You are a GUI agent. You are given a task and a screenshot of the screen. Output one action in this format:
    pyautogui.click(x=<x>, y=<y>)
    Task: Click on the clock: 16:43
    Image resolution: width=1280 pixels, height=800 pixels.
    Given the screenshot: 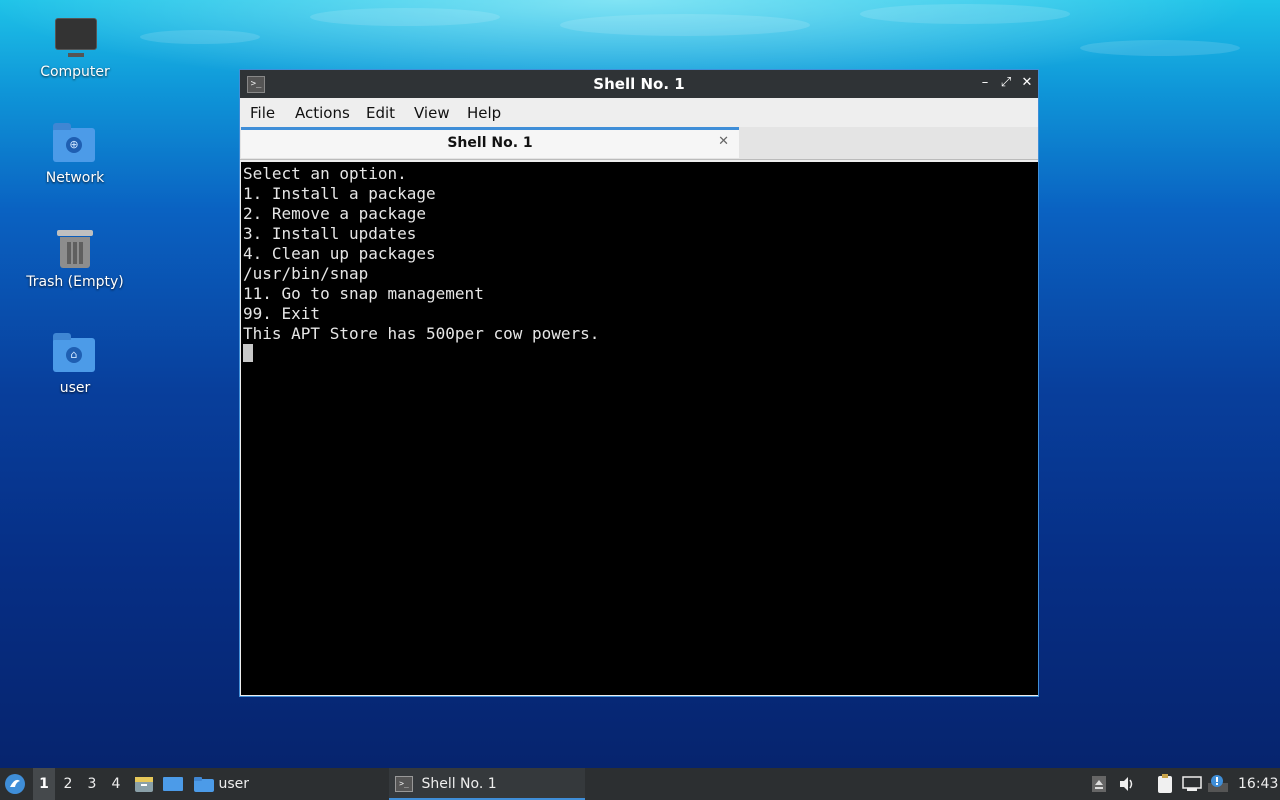 What is the action you would take?
    pyautogui.click(x=1258, y=784)
    